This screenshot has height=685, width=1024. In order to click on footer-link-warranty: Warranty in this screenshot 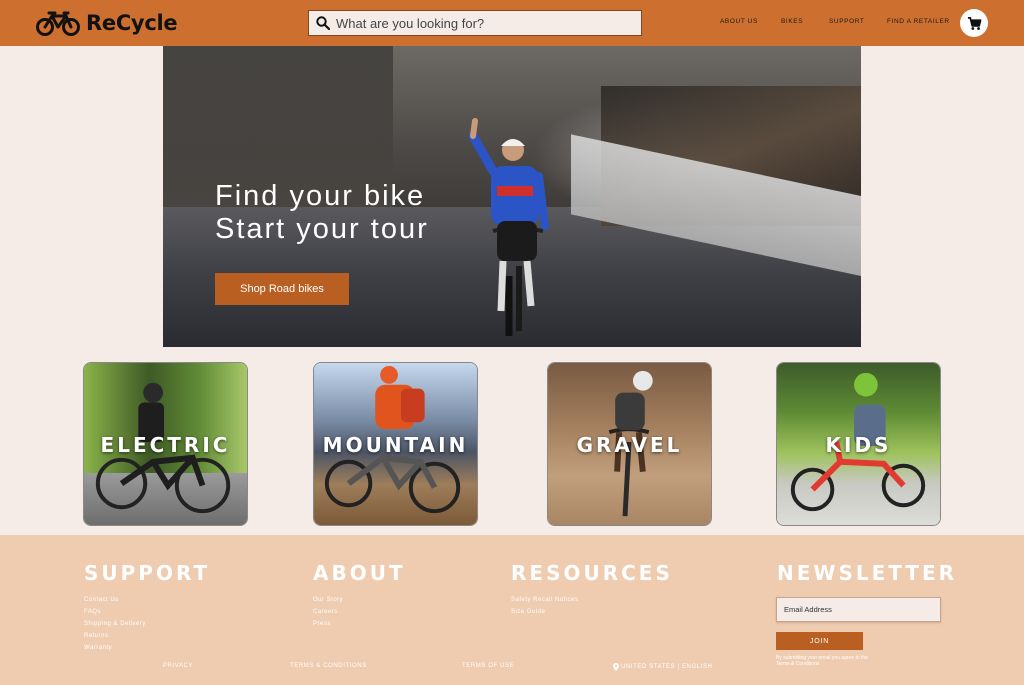, I will do `click(98, 648)`.